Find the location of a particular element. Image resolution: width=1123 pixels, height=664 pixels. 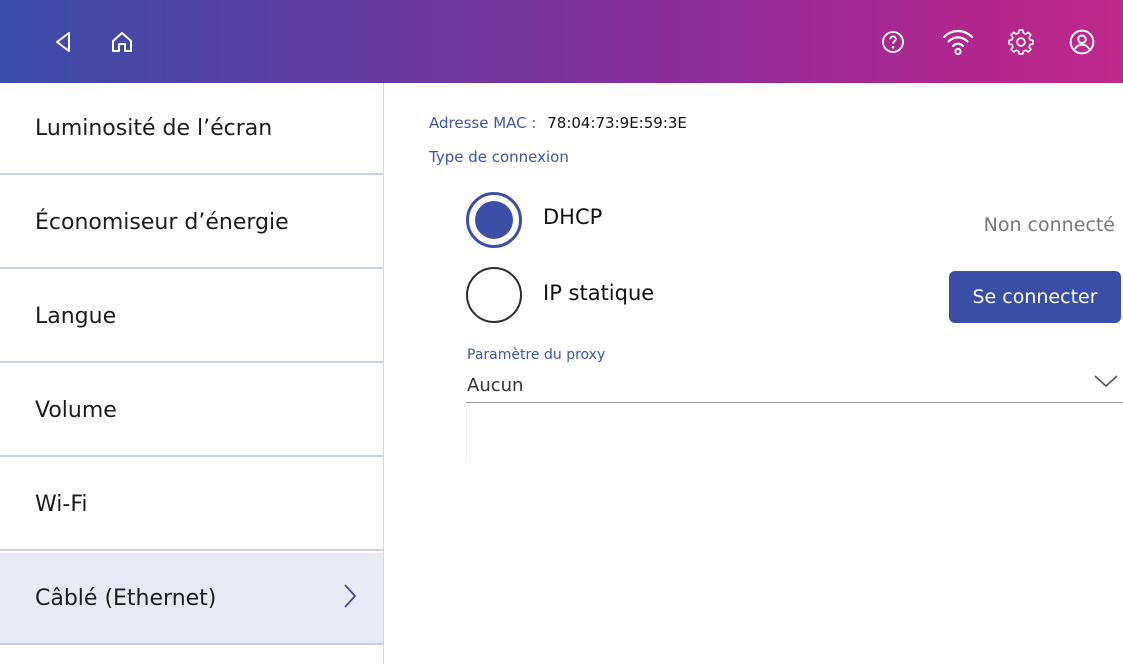

sidebar-item-screen-brightness: Luminosité de l’écran is located at coordinates (191, 129).